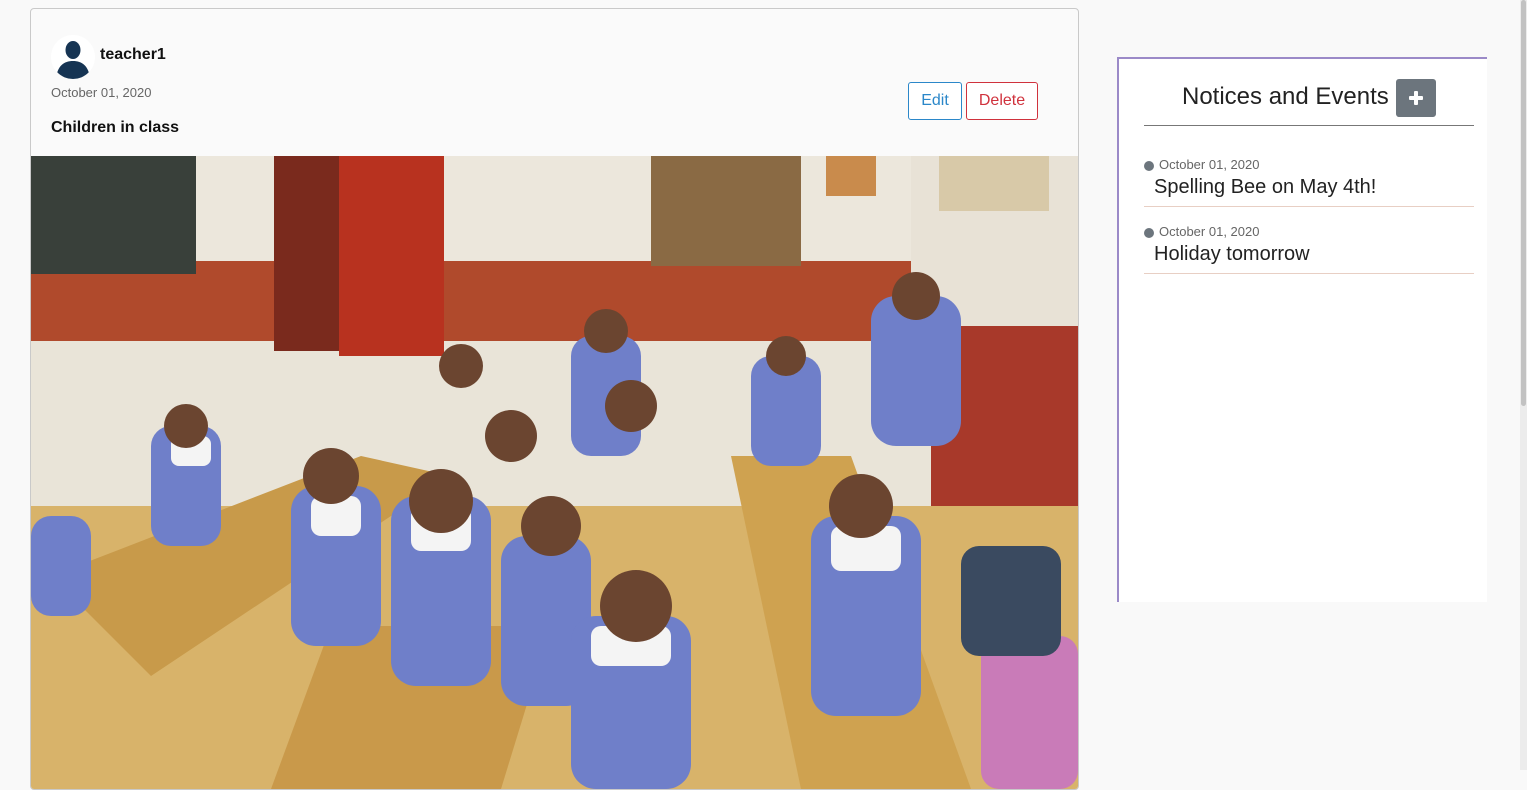  I want to click on notice-item: October 01, 2020 Holiday tomorrow, so click(1309, 248).